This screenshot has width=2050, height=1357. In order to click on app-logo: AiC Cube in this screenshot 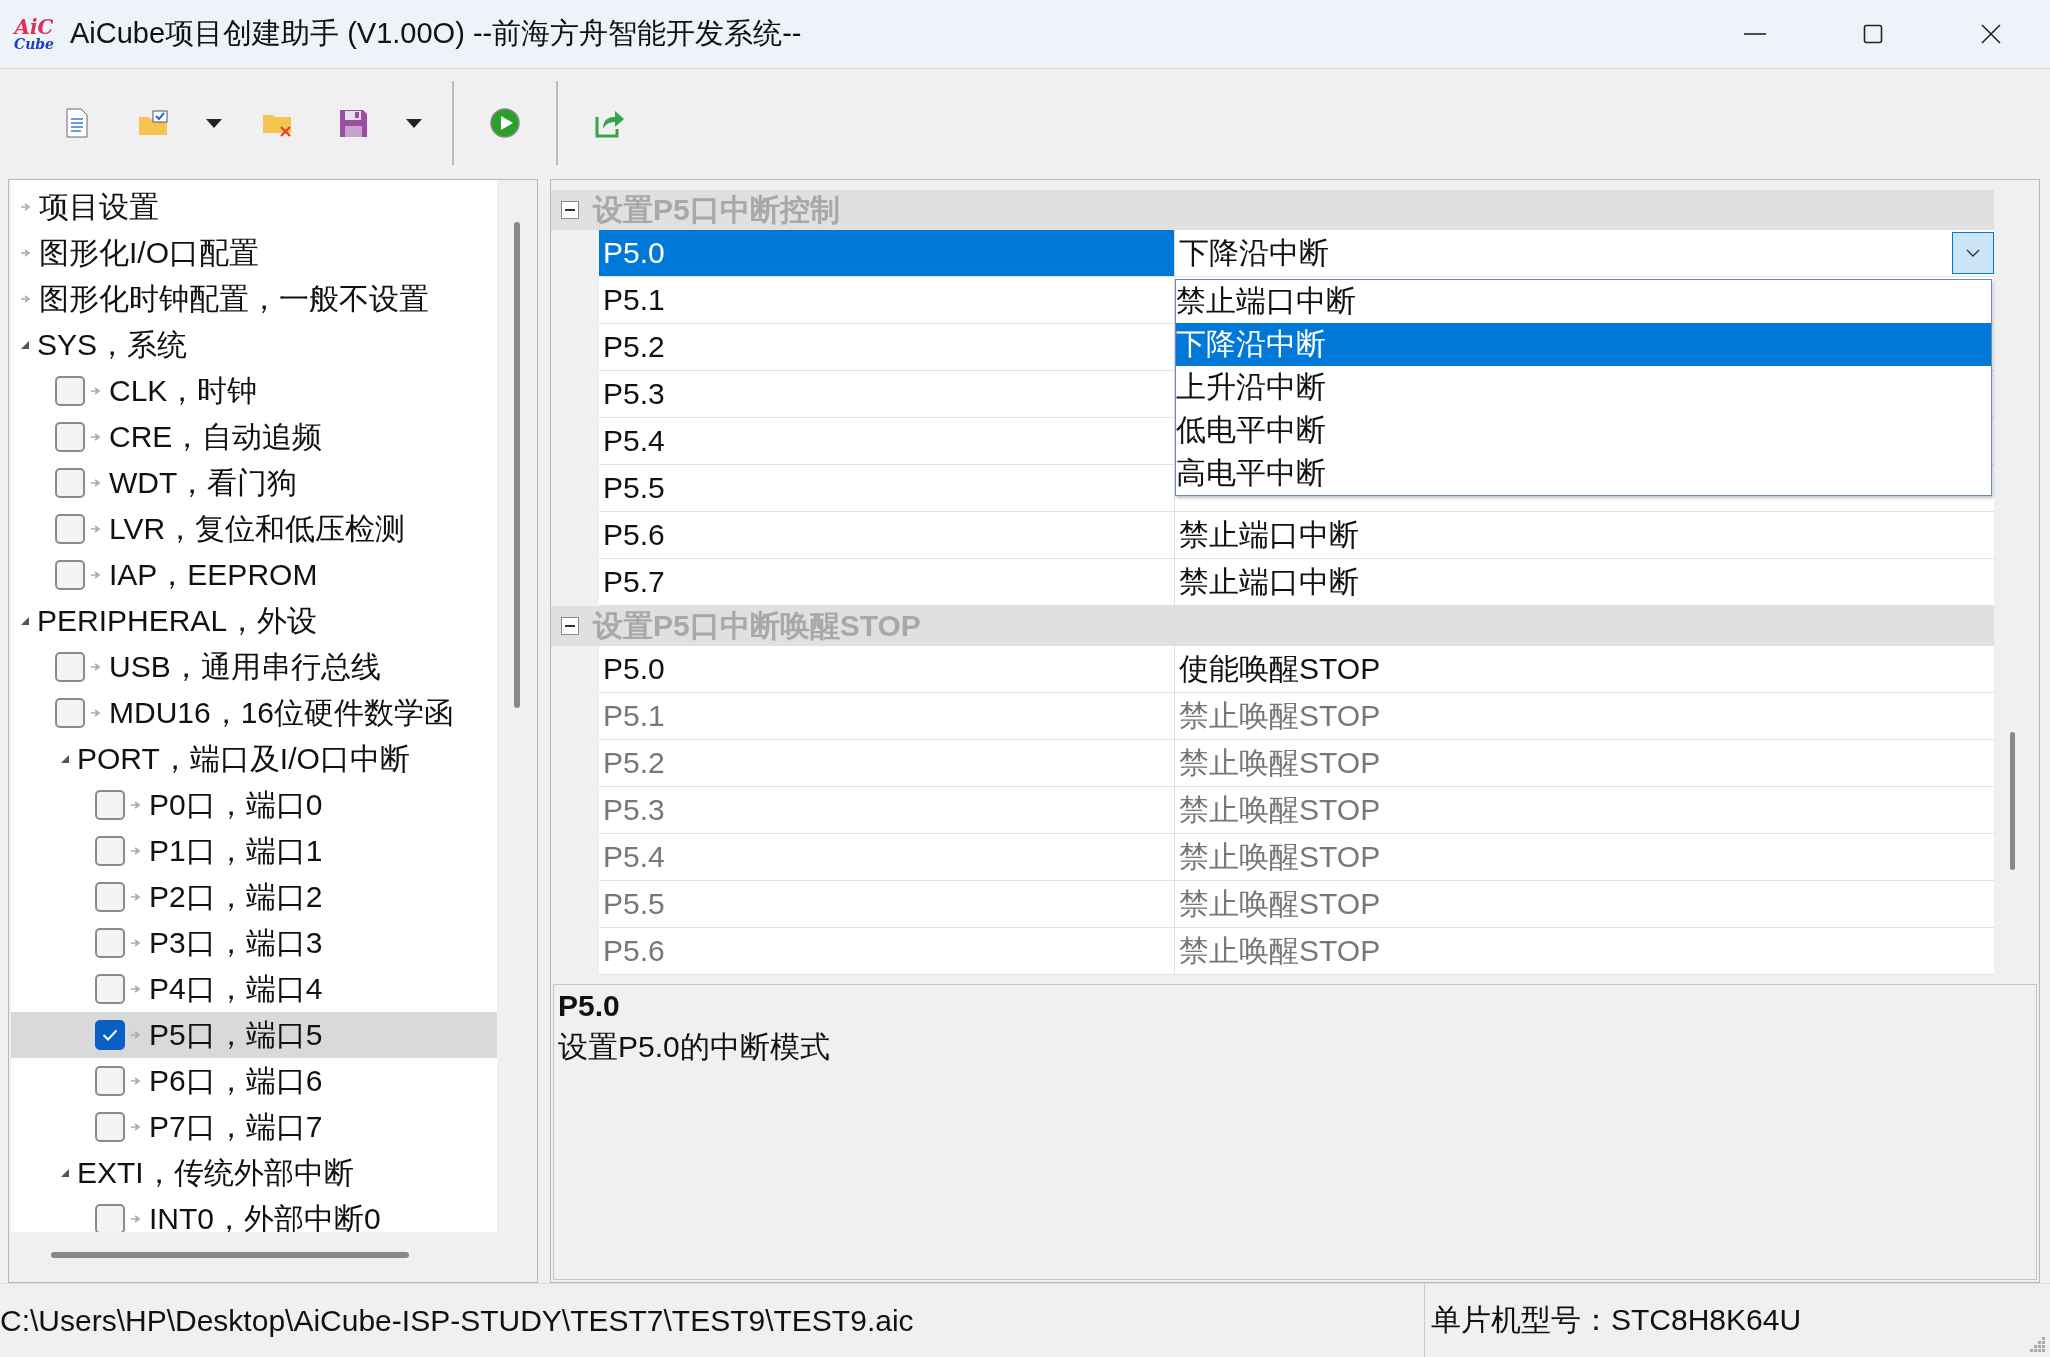, I will do `click(33, 34)`.